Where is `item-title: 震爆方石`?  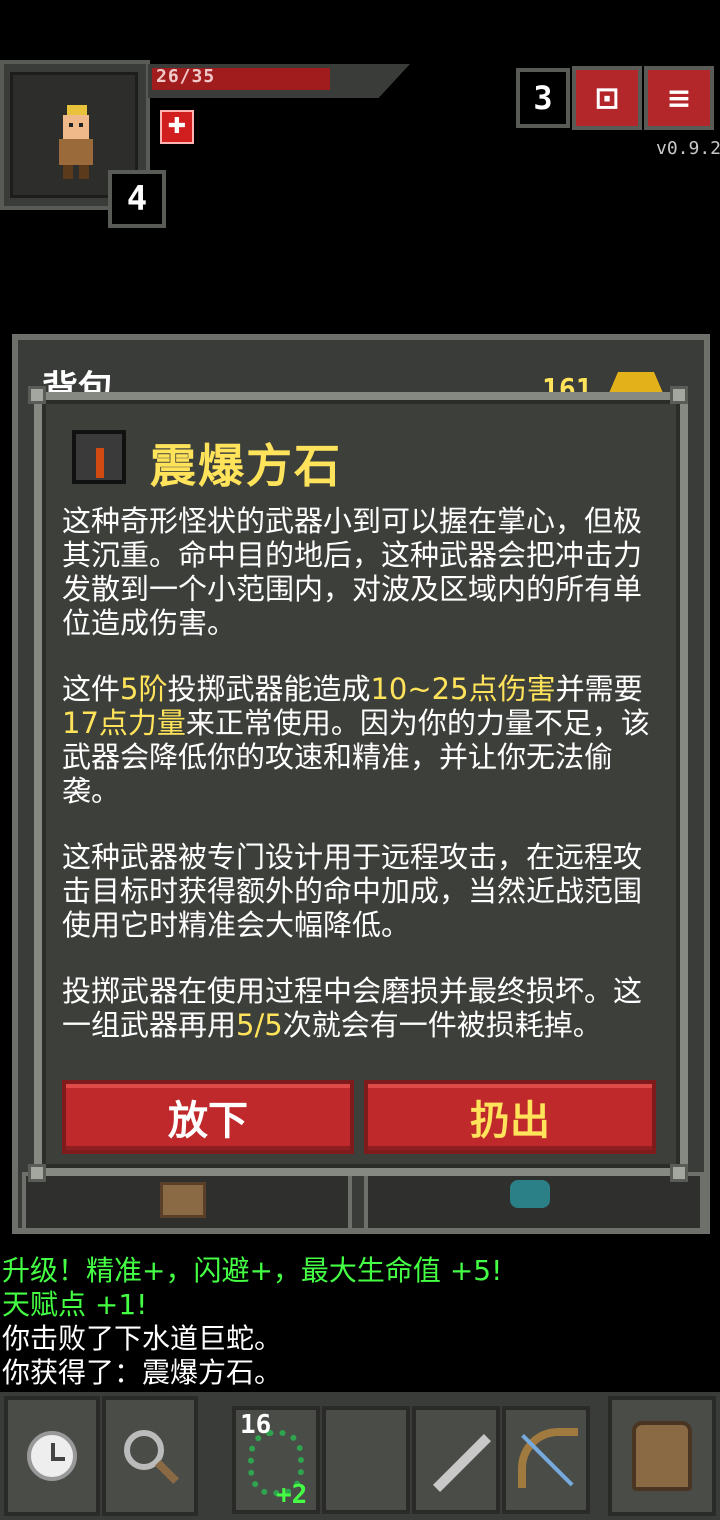 item-title: 震爆方石 is located at coordinates (246, 466).